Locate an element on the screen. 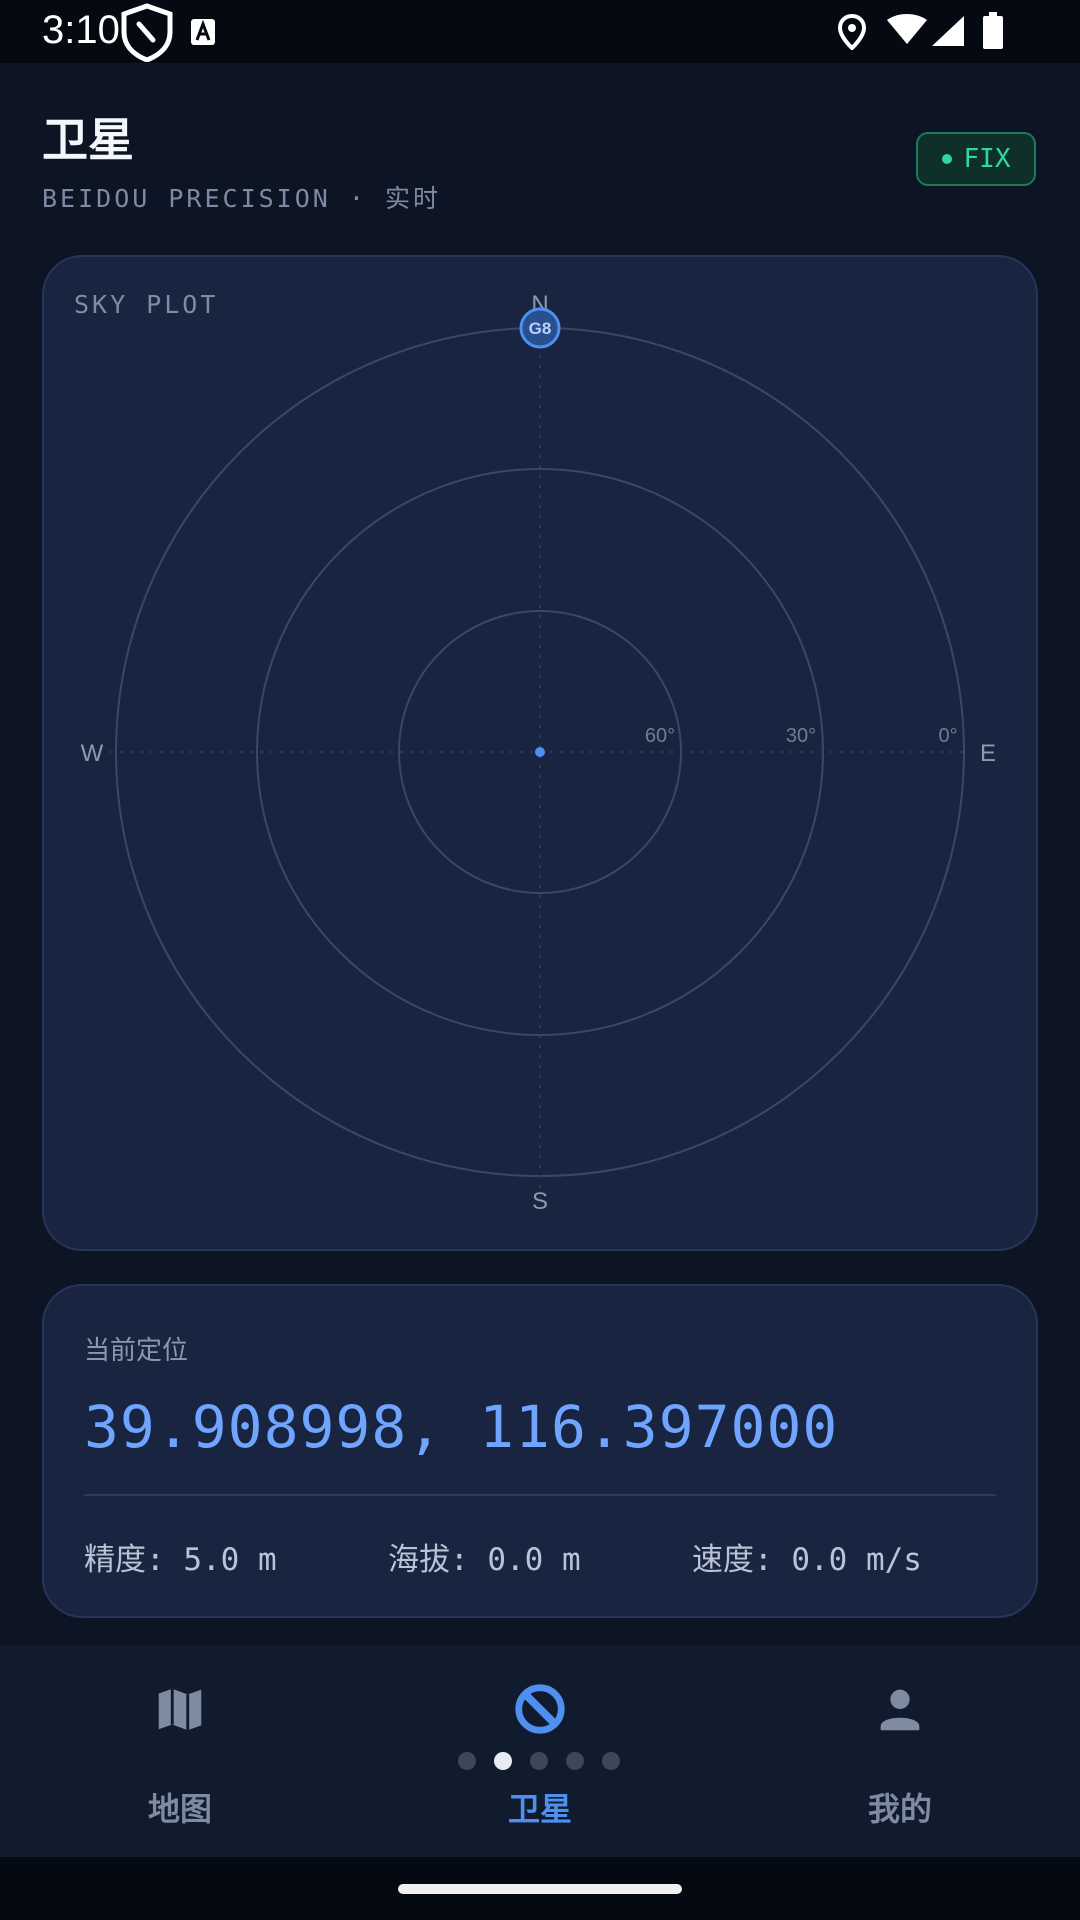 The height and width of the screenshot is (1920, 1080). satellite-layer: G8 is located at coordinates (540, 328).